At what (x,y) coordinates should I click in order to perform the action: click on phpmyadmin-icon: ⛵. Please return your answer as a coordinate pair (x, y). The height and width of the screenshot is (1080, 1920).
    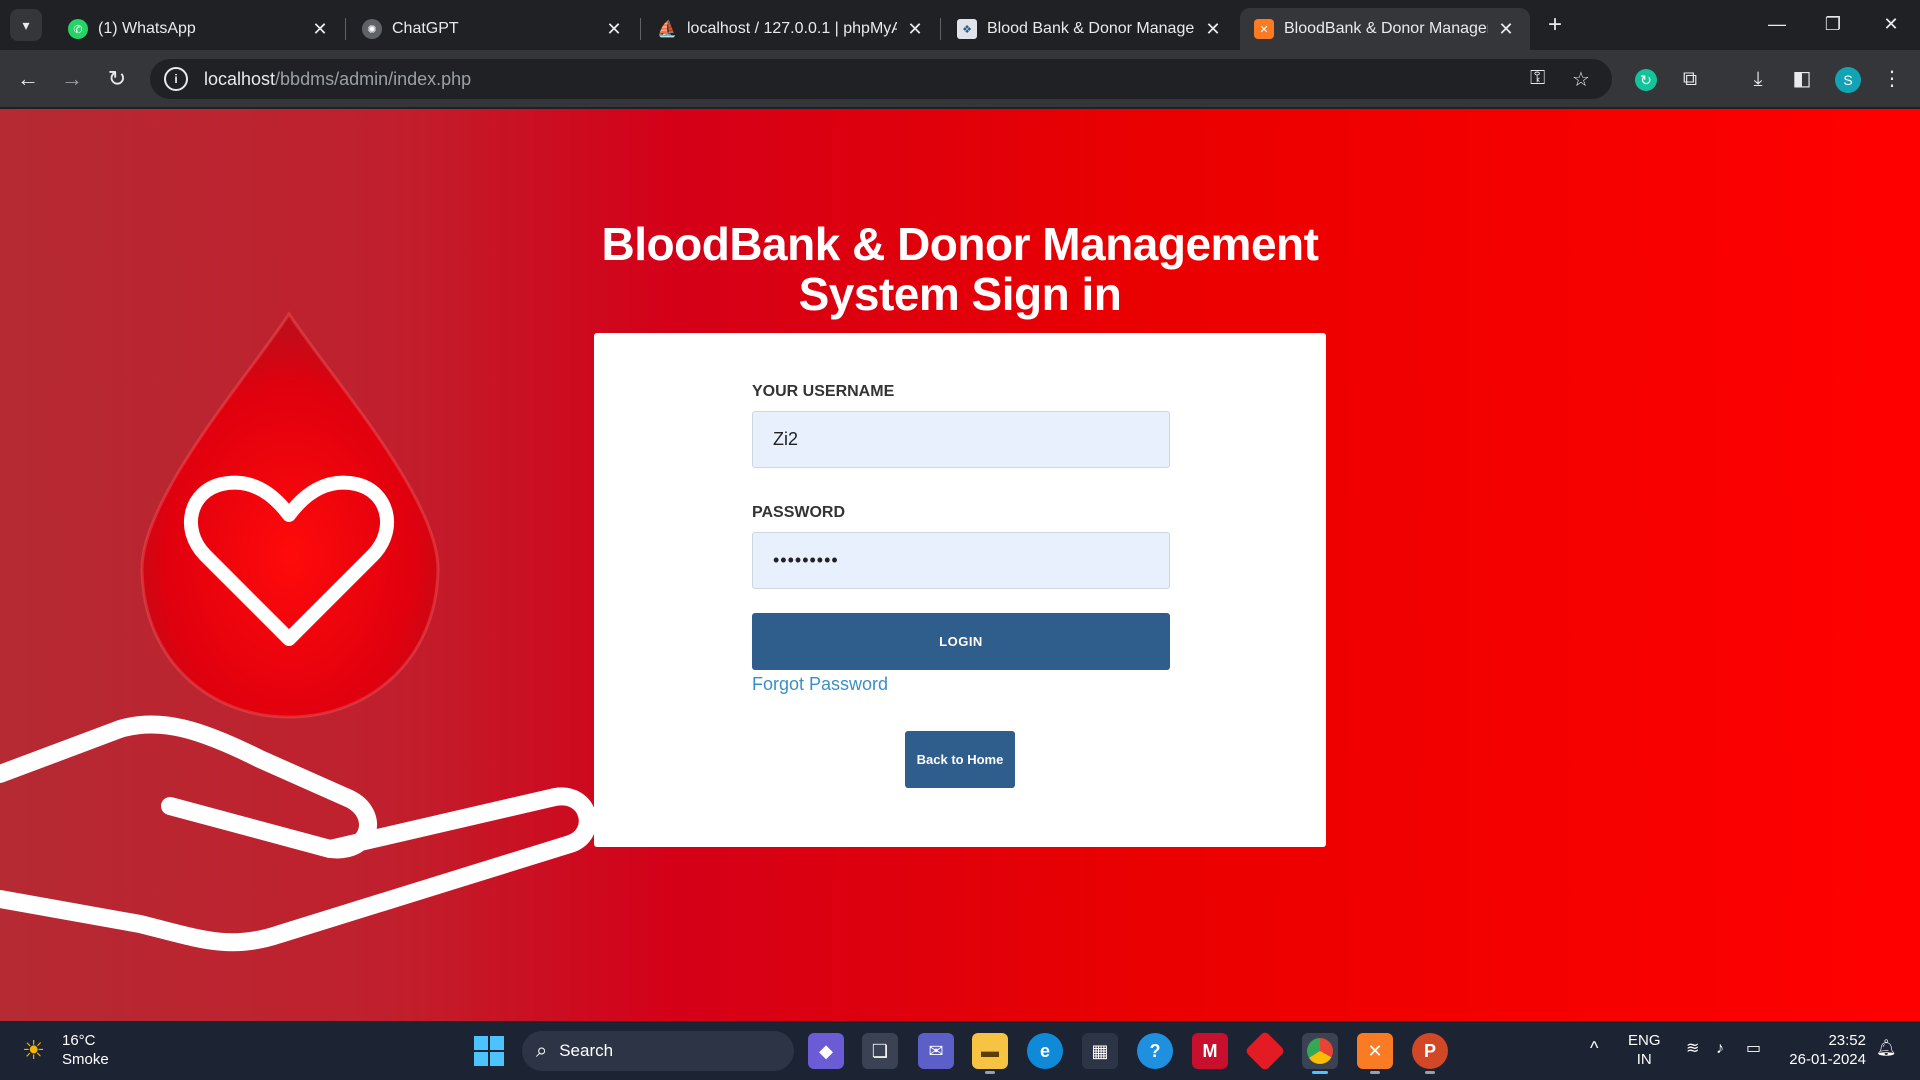
    Looking at the image, I should click on (667, 29).